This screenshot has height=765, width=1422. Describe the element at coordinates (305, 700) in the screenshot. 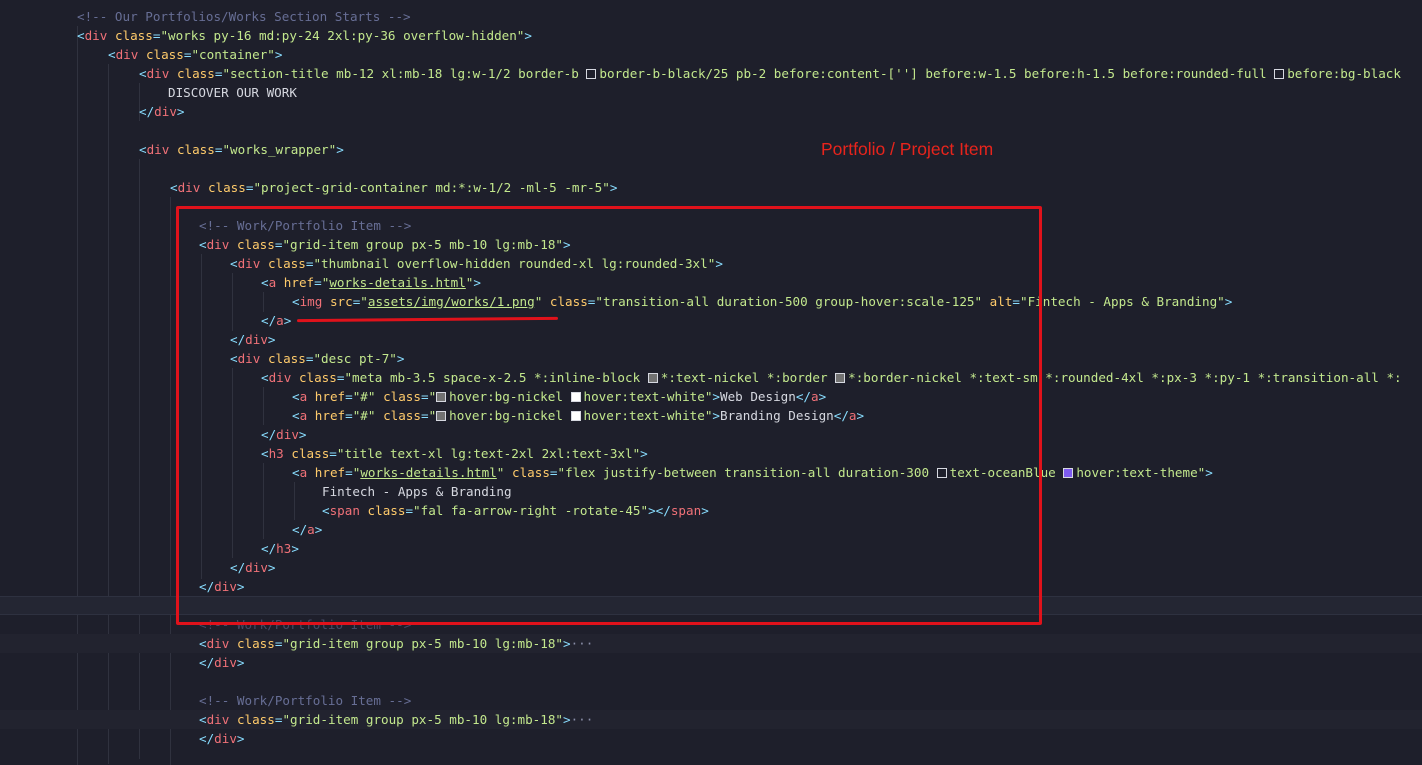

I see `html-comment: <!-- Work/Portfolio Item -->` at that location.